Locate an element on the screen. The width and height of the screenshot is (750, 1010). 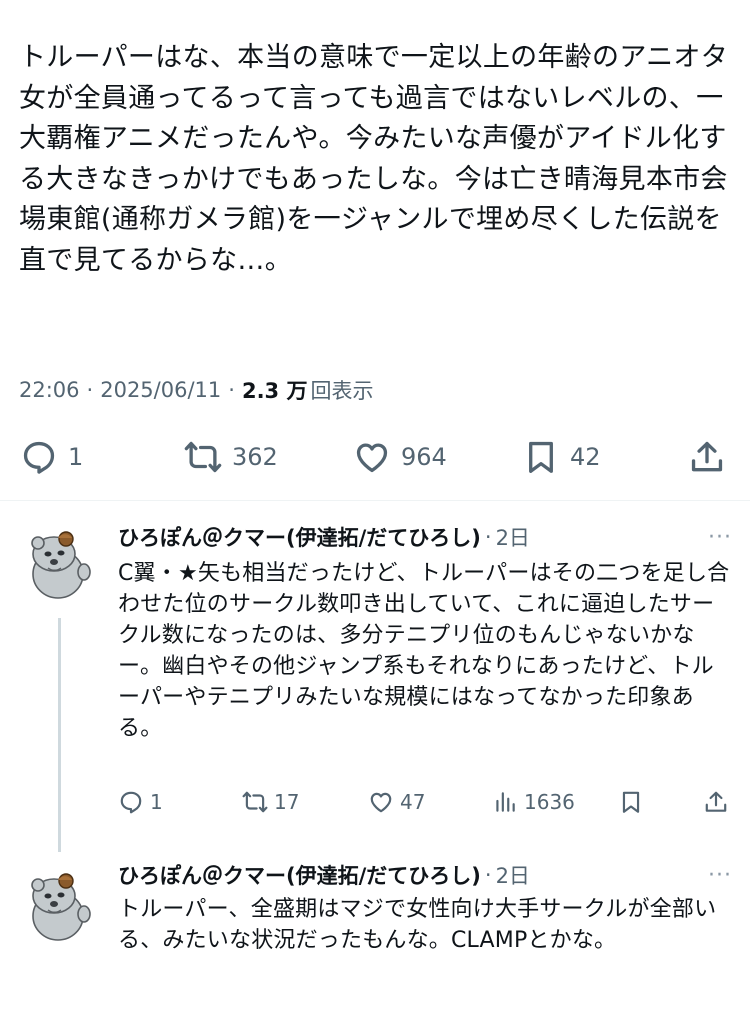
bookmark-button is located at coordinates (631, 802).